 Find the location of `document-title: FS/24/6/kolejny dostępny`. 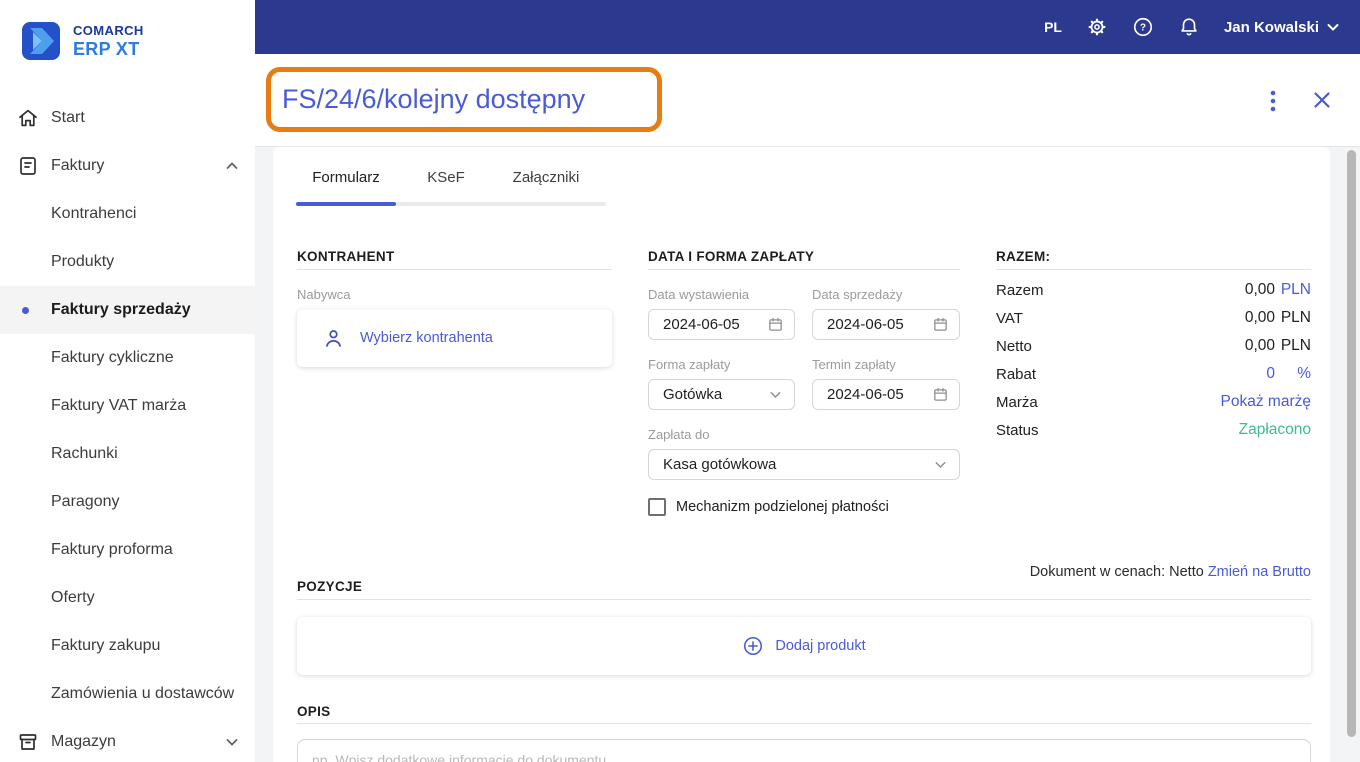

document-title: FS/24/6/kolejny dostępny is located at coordinates (428, 99).